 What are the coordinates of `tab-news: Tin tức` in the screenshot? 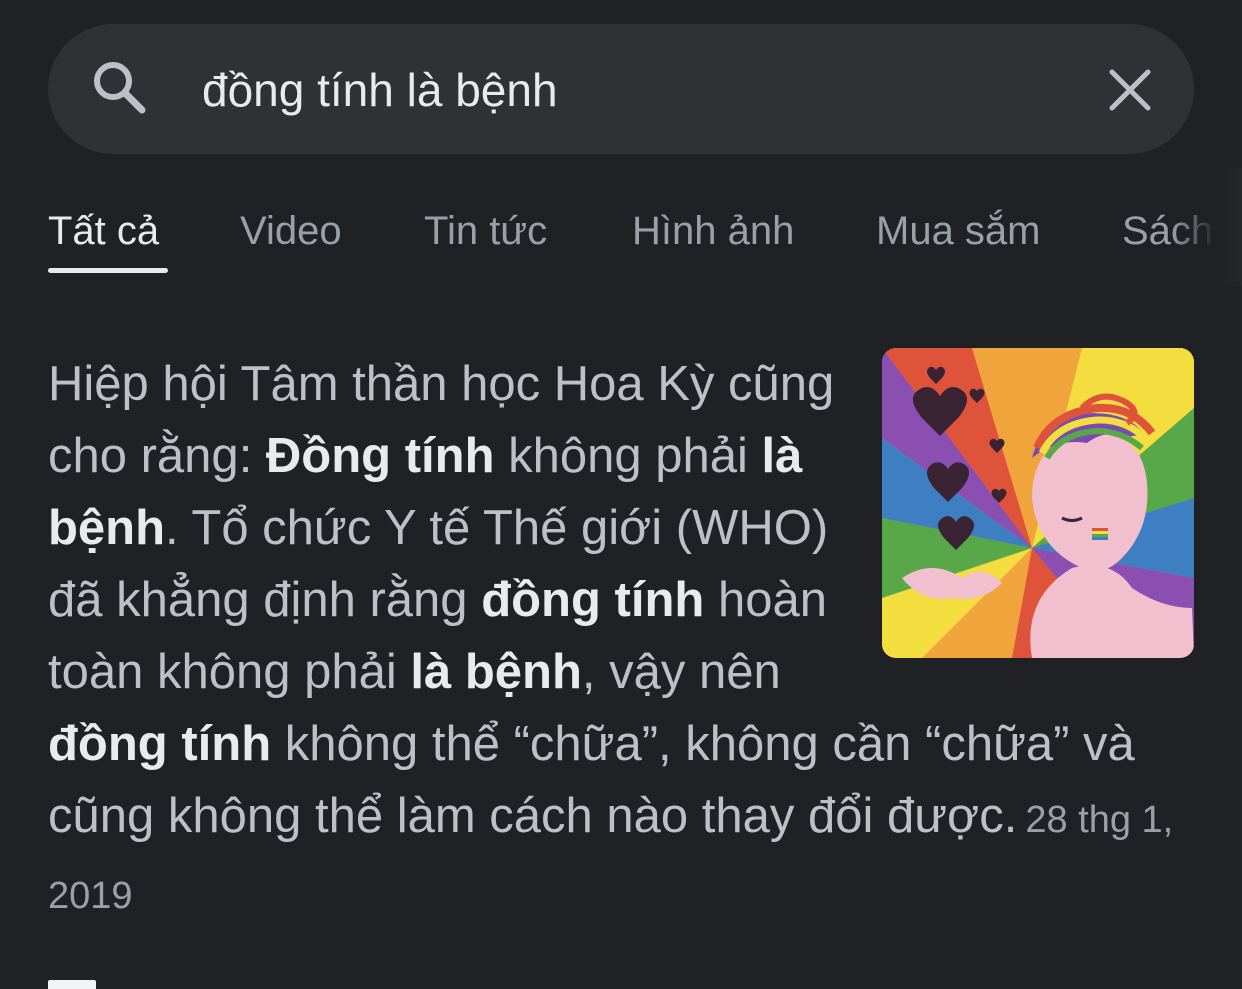 It's located at (485, 231).